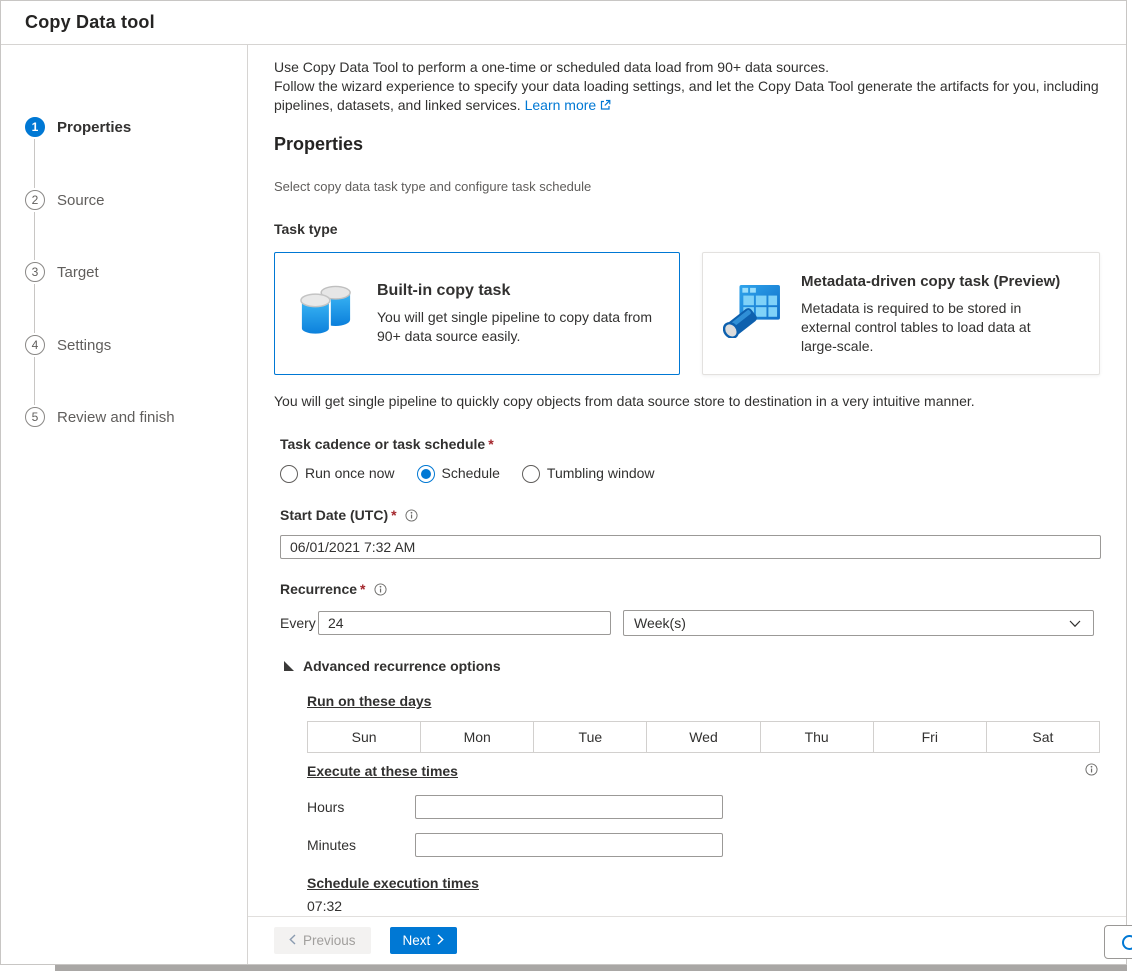 The height and width of the screenshot is (971, 1132). What do you see at coordinates (600, 473) in the screenshot?
I see `radio-label: Tumbling window` at bounding box center [600, 473].